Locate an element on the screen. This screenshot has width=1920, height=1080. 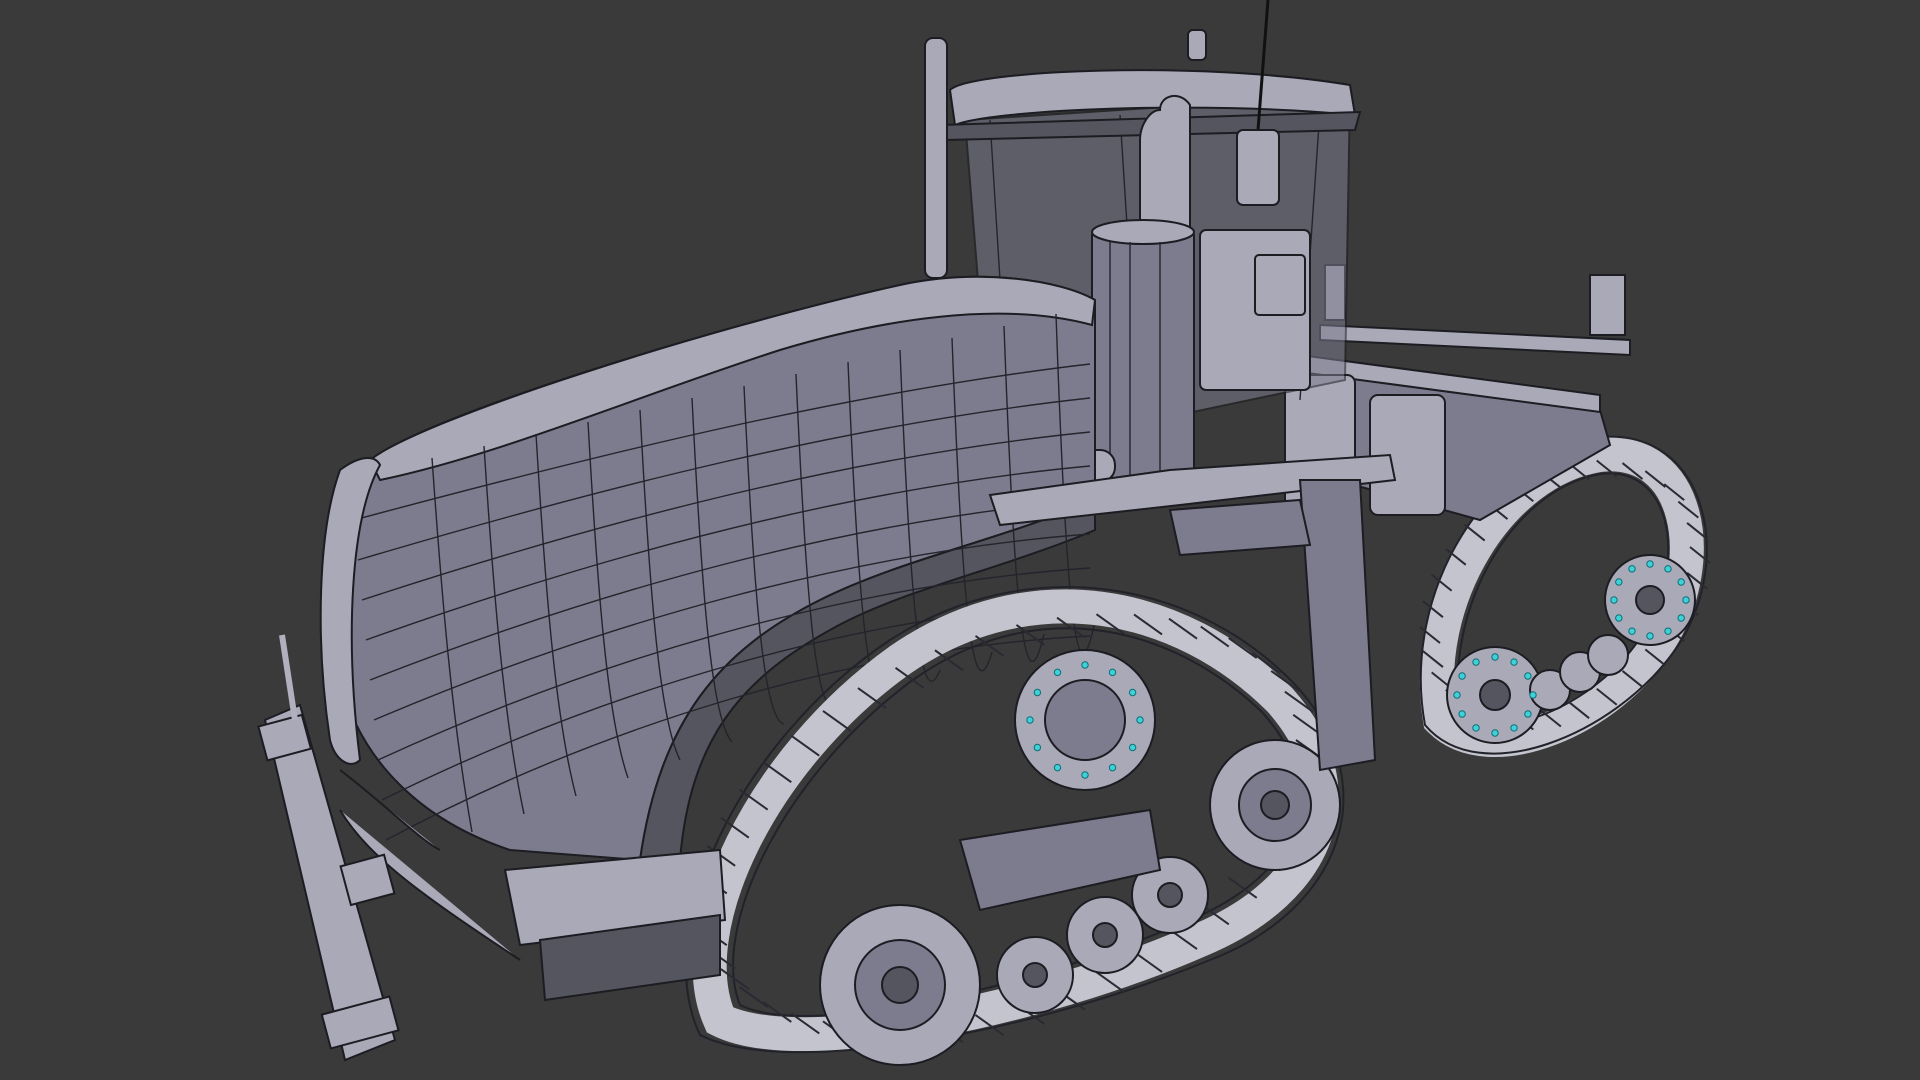
rear-hitch-bar is located at coordinates (1475, 340).